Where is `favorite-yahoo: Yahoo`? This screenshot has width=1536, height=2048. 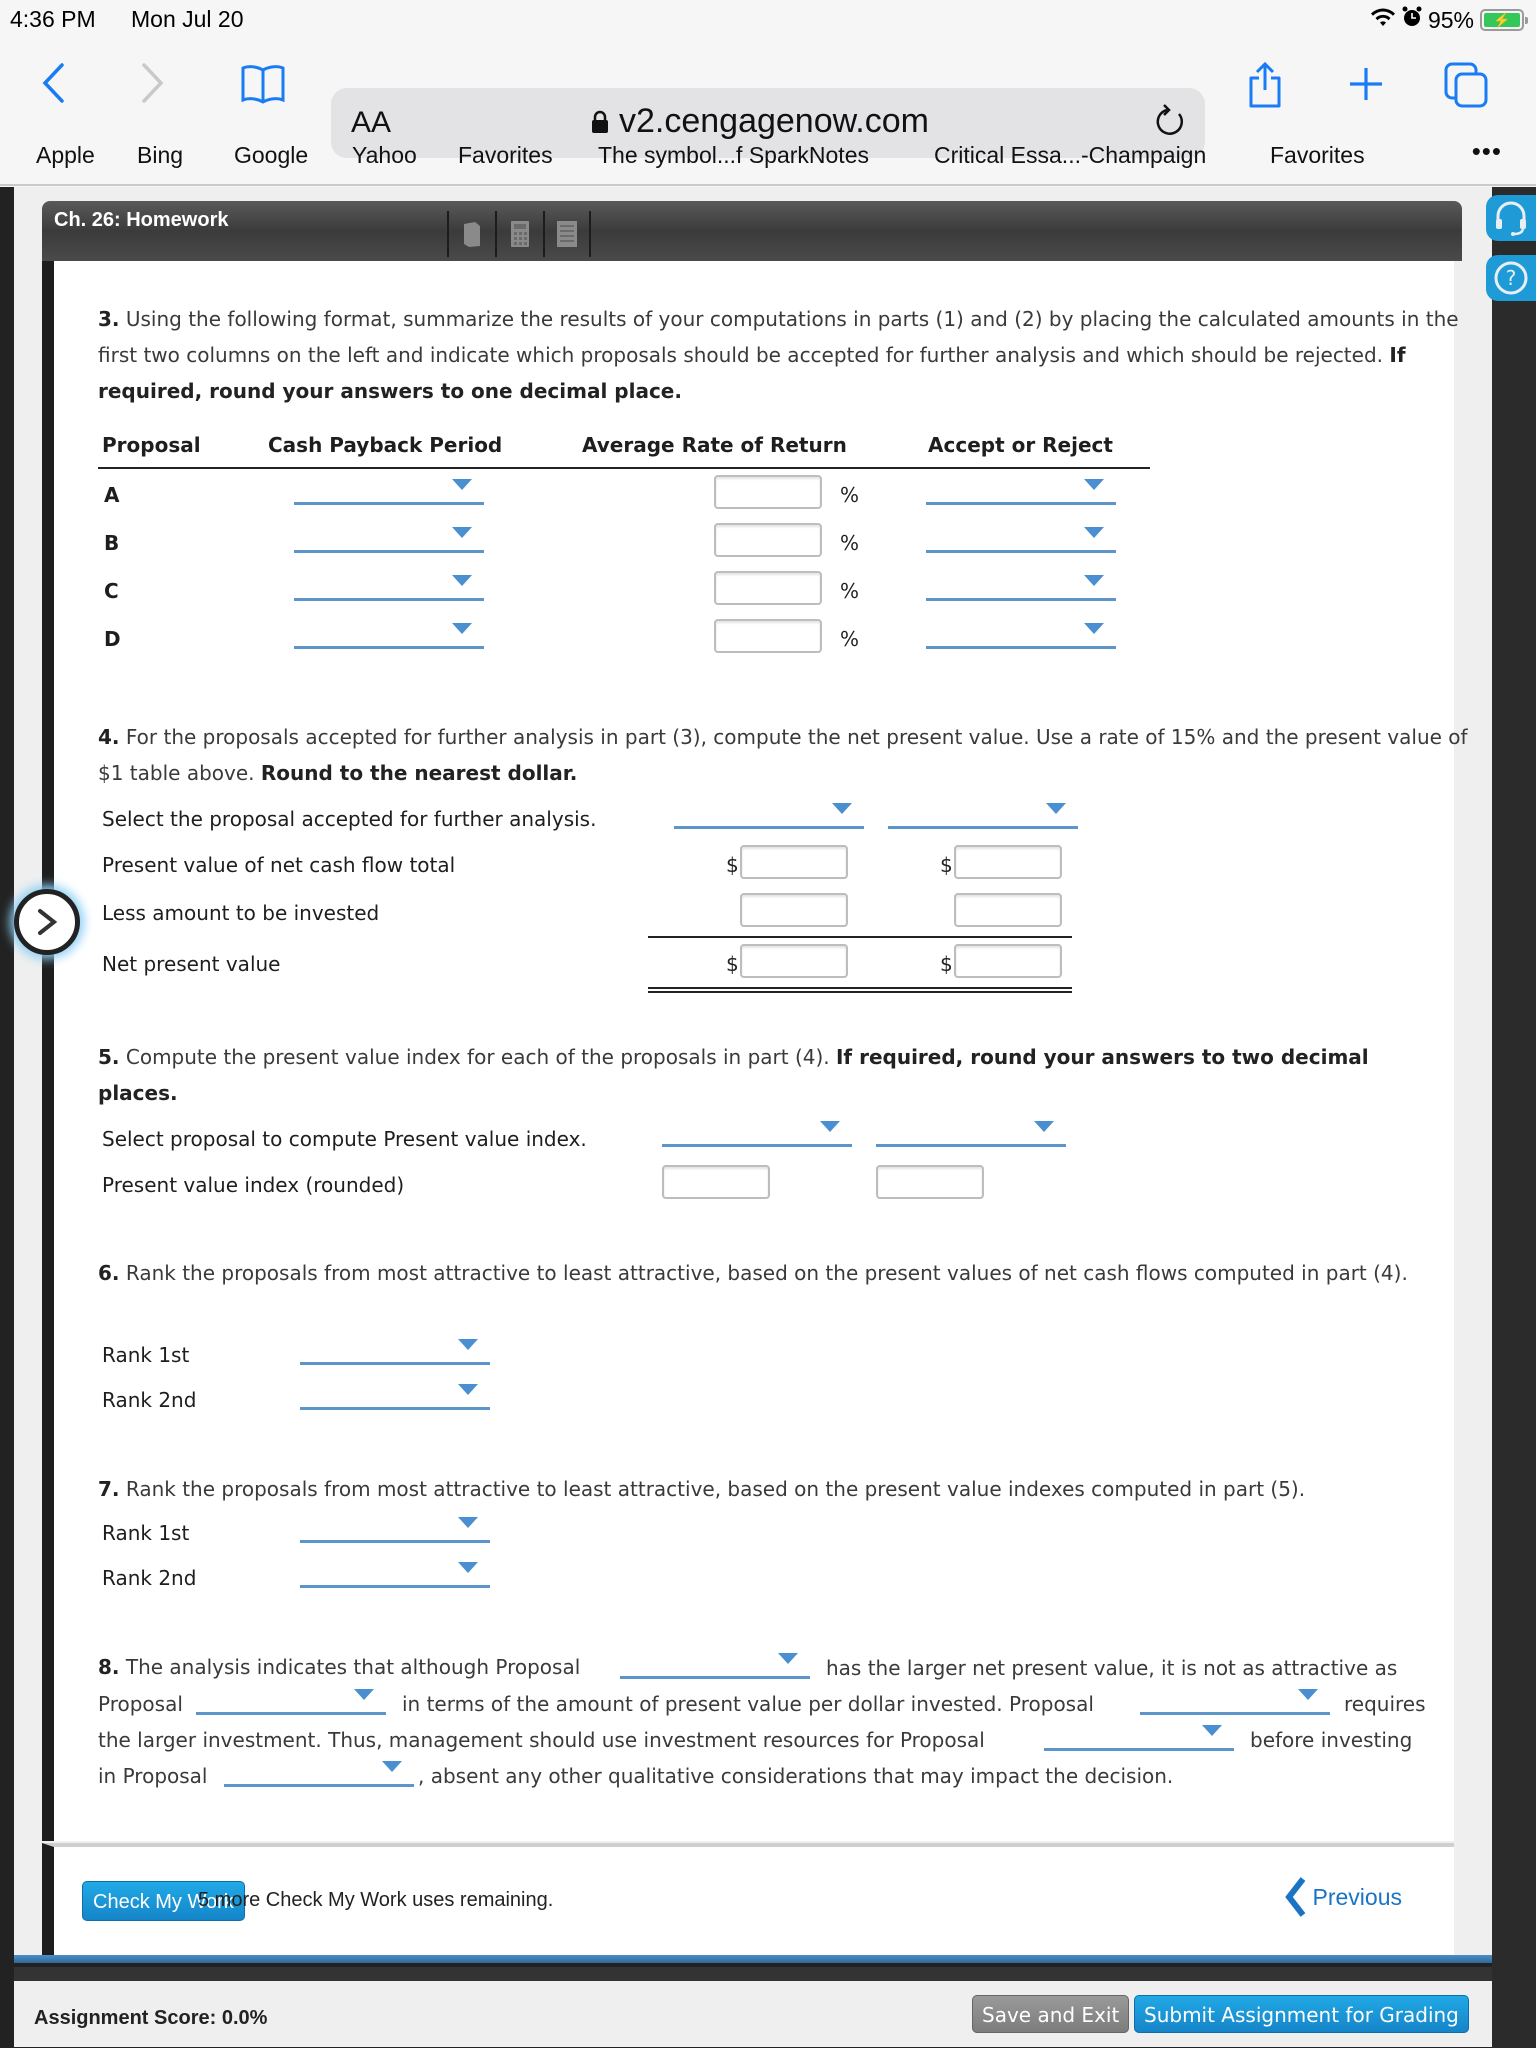
favorite-yahoo: Yahoo is located at coordinates (384, 155).